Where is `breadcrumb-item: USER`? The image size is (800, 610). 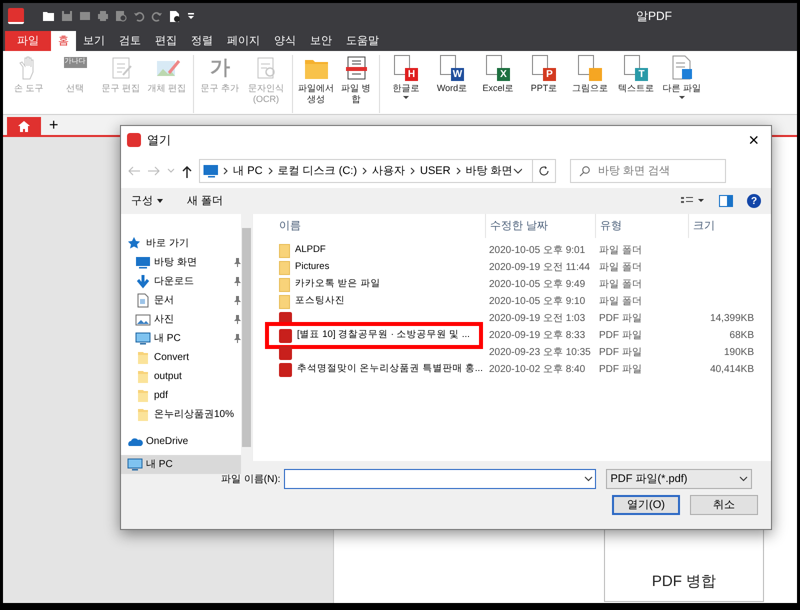 breadcrumb-item: USER is located at coordinates (435, 171).